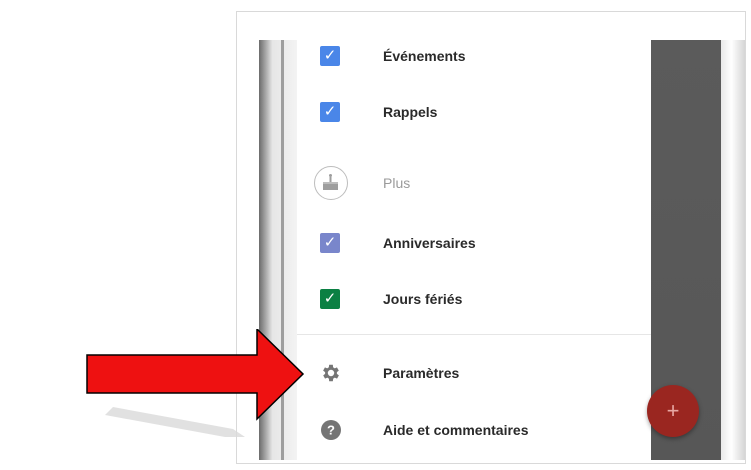  Describe the element at coordinates (423, 299) in the screenshot. I see `menu-item-label: Jours fériés` at that location.